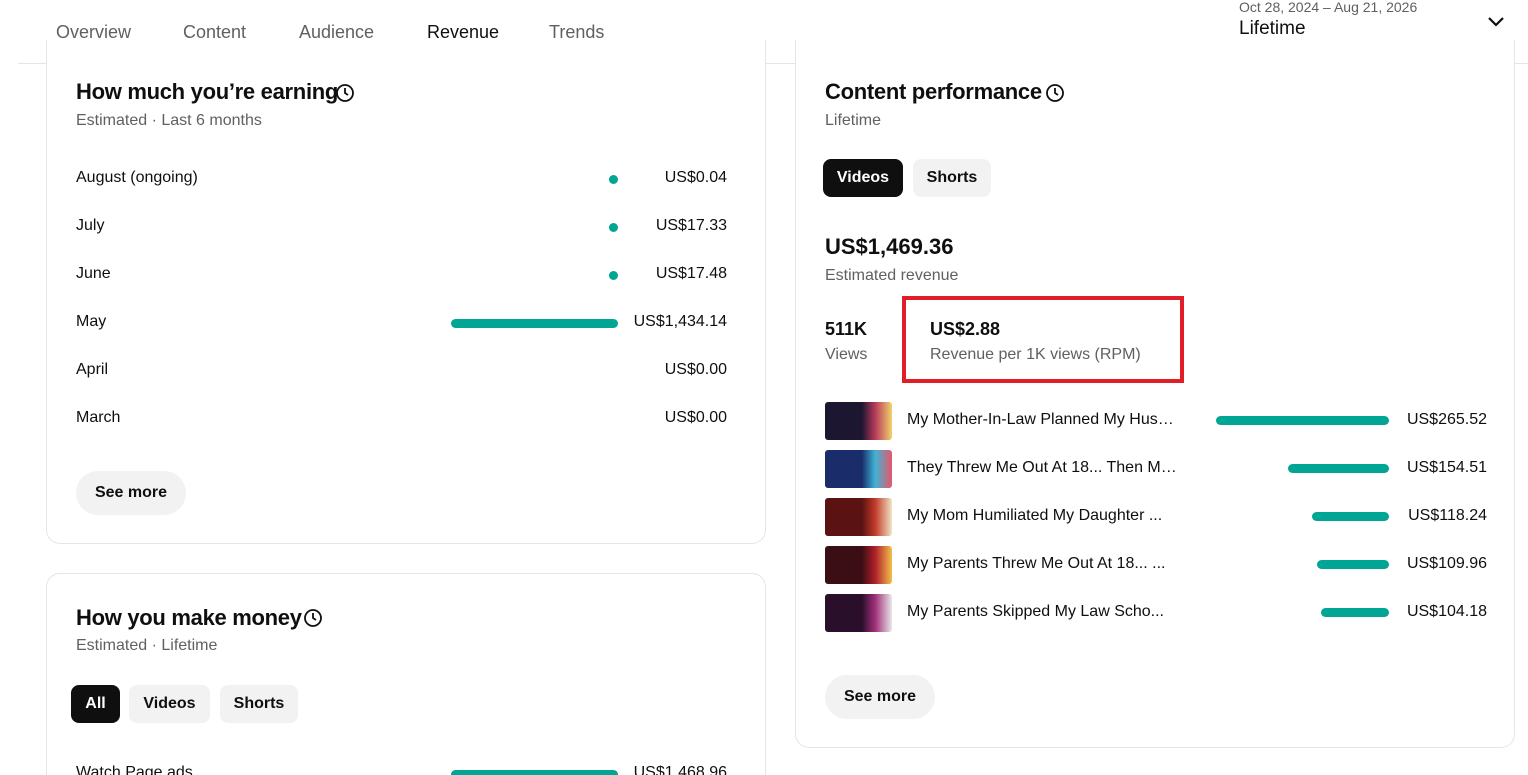 Image resolution: width=1528 pixels, height=775 pixels. I want to click on list-item: August (ongoing) US$0.04, so click(401, 179).